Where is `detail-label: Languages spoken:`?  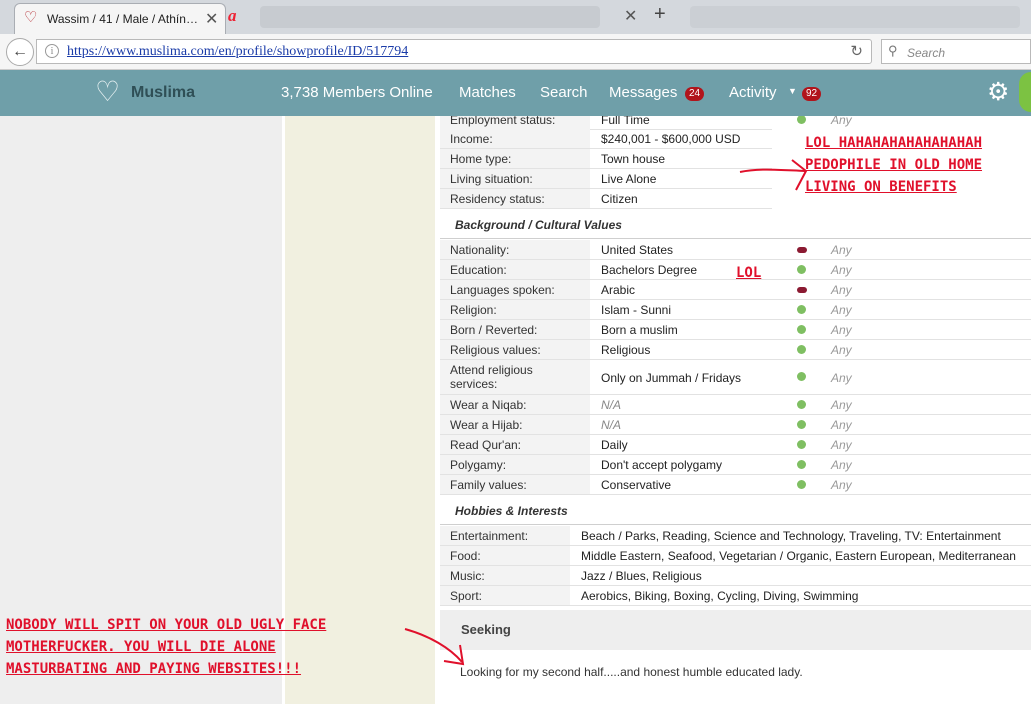 detail-label: Languages spoken: is located at coordinates (515, 290).